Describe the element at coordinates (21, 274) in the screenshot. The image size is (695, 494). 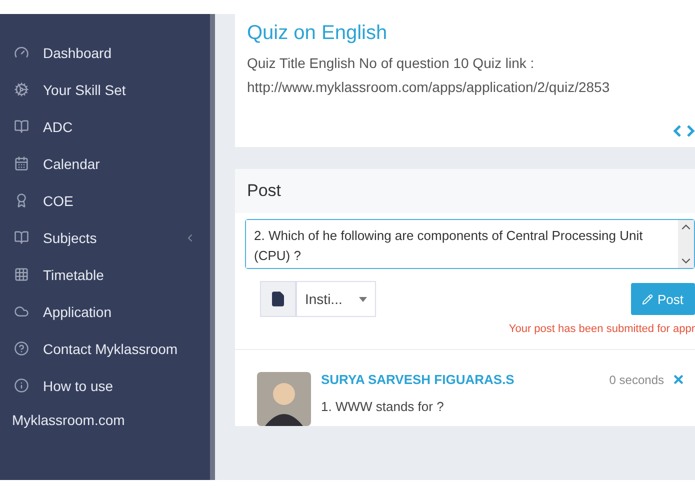
I see `grid-icon` at that location.